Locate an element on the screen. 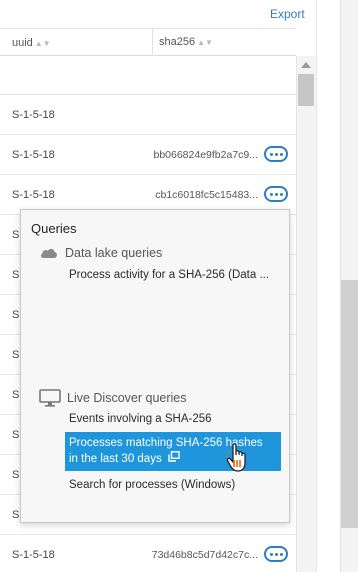 The image size is (358, 572). live-discover-section: Live Discover queries is located at coordinates (113, 398).